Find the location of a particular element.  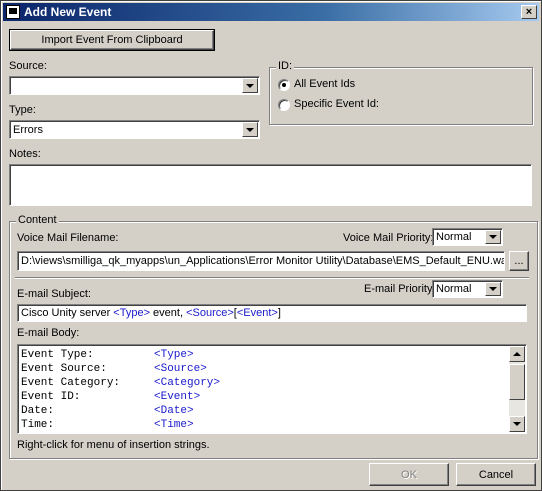

scroll-up-button is located at coordinates (517, 354).